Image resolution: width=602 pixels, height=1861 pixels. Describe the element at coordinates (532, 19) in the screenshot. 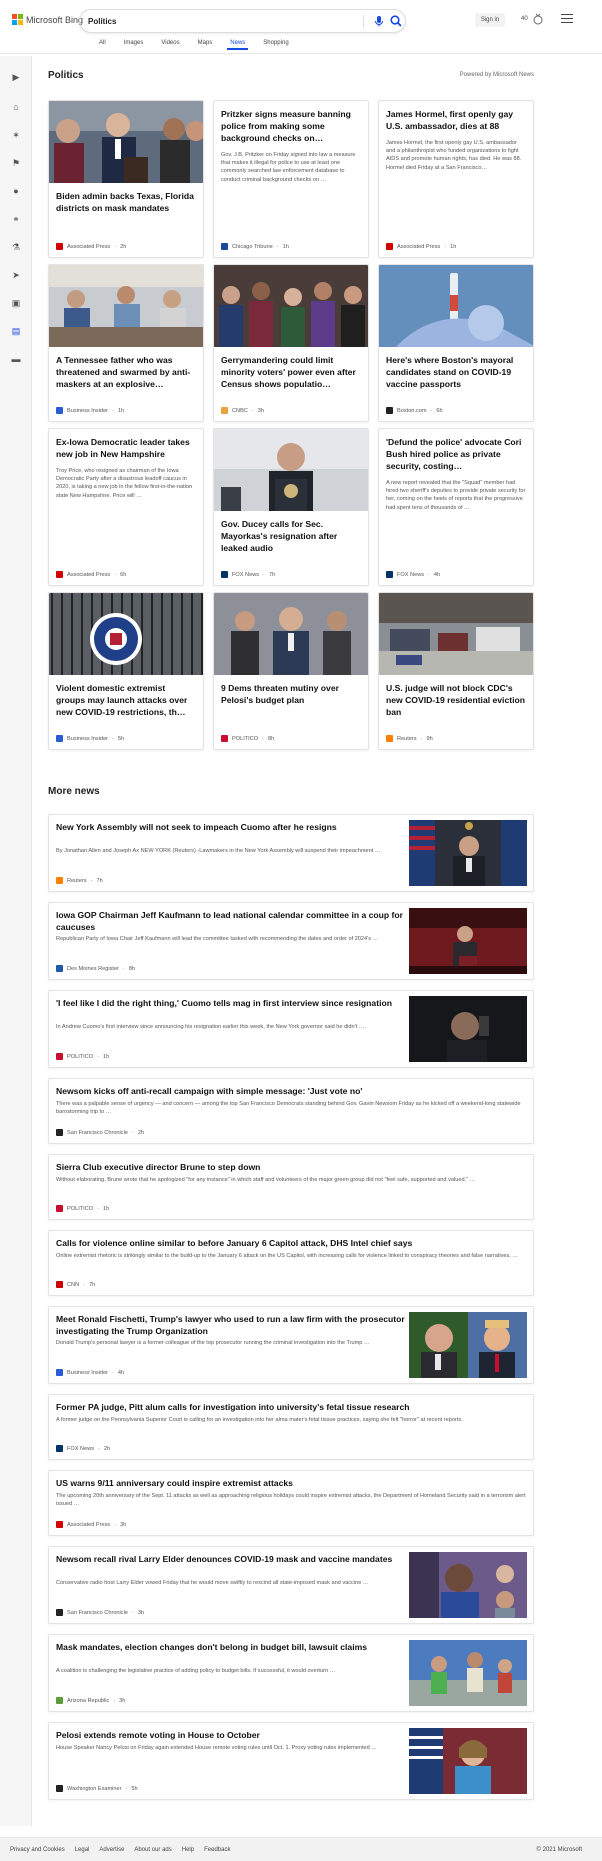

I see `rewards-button: 40` at that location.